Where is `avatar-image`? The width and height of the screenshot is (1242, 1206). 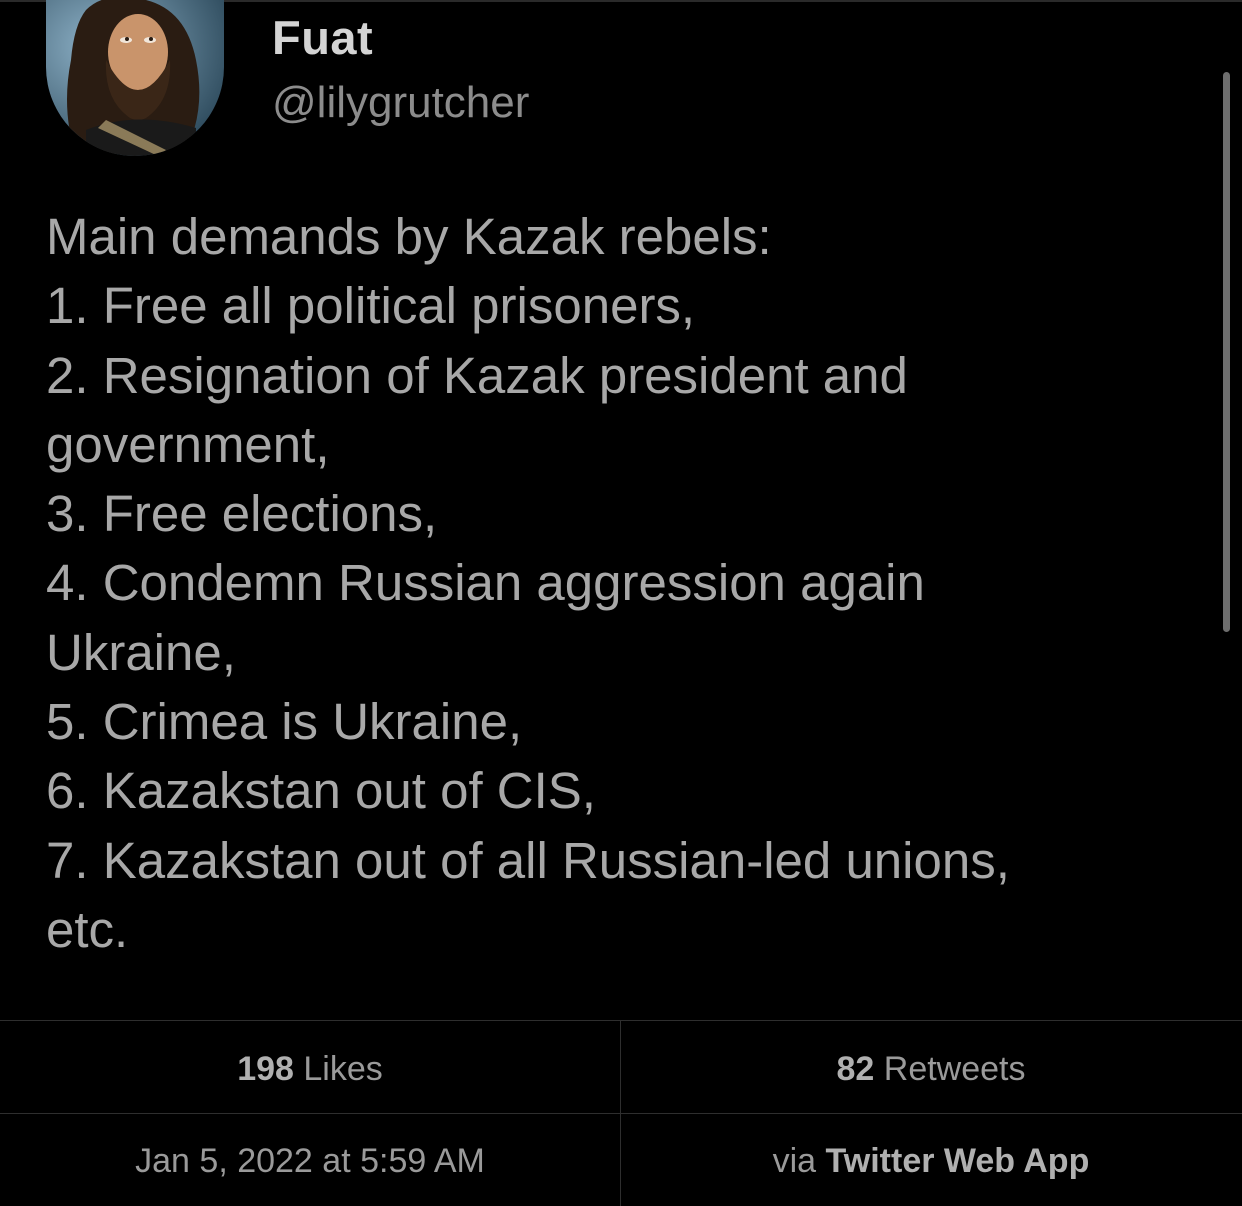 avatar-image is located at coordinates (135, 78).